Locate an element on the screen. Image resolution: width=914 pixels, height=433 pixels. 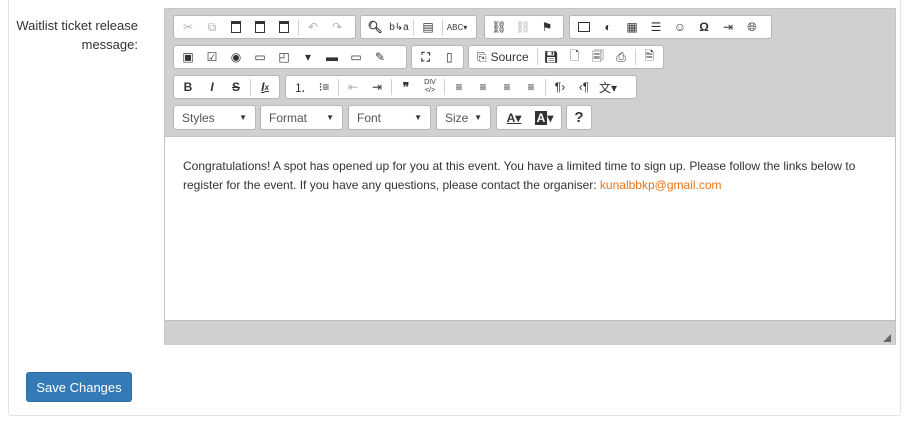
forms-group: ▣ ☑ ◉ ▭ ◰ ▾ ▬ ▭ ✎ is located at coordinates (290, 57).